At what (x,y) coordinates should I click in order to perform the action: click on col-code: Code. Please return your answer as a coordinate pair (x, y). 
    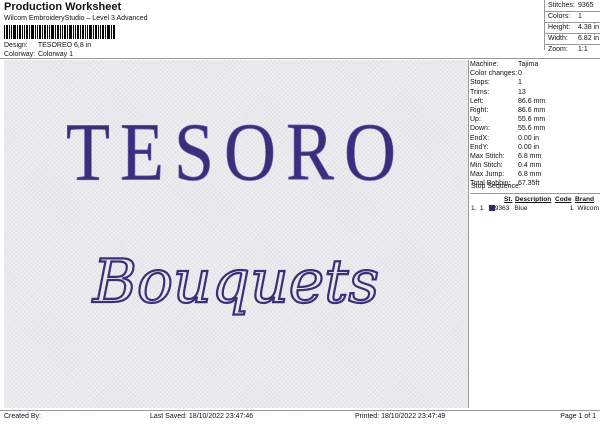
    Looking at the image, I should click on (563, 199).